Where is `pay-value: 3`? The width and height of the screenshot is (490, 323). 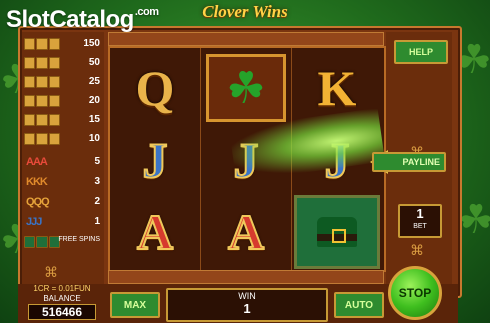
pay-value: 3 is located at coordinates (97, 181).